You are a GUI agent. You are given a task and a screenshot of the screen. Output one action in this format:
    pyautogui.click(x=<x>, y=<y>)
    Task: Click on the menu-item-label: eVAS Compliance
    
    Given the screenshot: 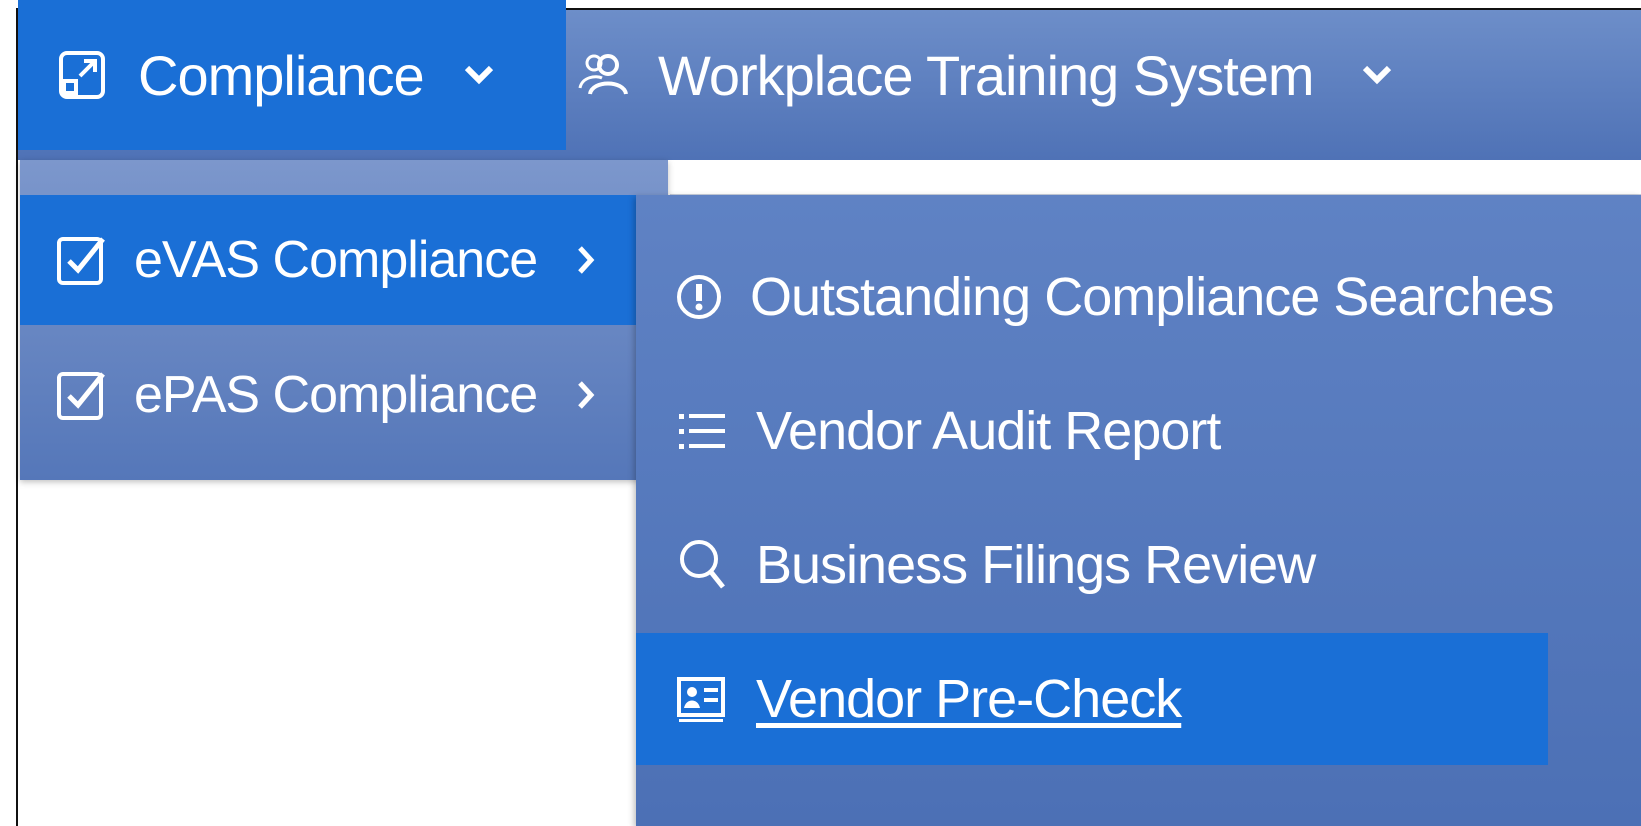 What is the action you would take?
    pyautogui.click(x=336, y=260)
    